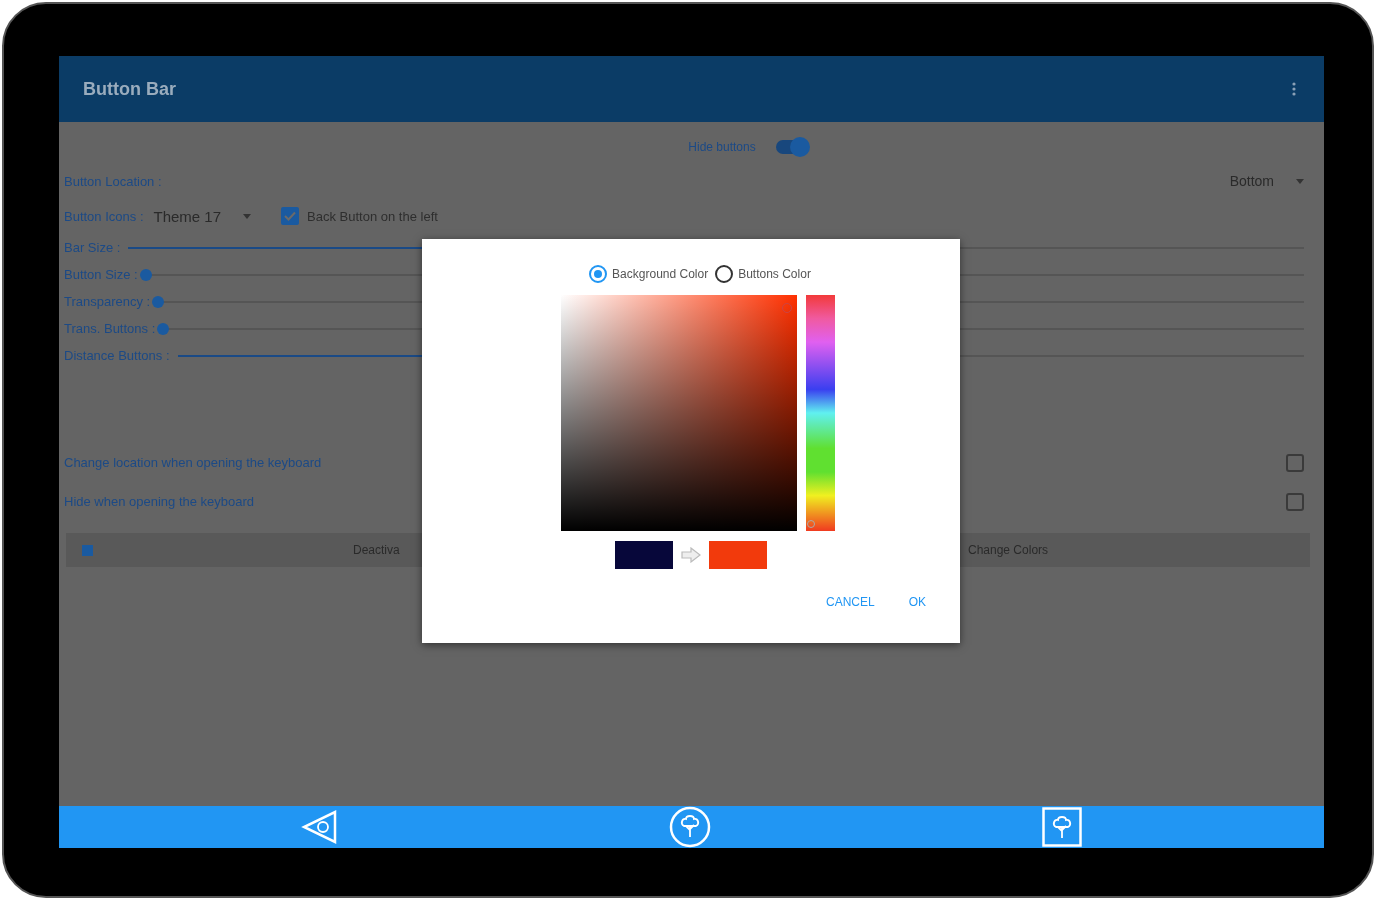 The height and width of the screenshot is (900, 1376). Describe the element at coordinates (193, 462) in the screenshot. I see `setting-label: Change location when opening the keyboard` at that location.